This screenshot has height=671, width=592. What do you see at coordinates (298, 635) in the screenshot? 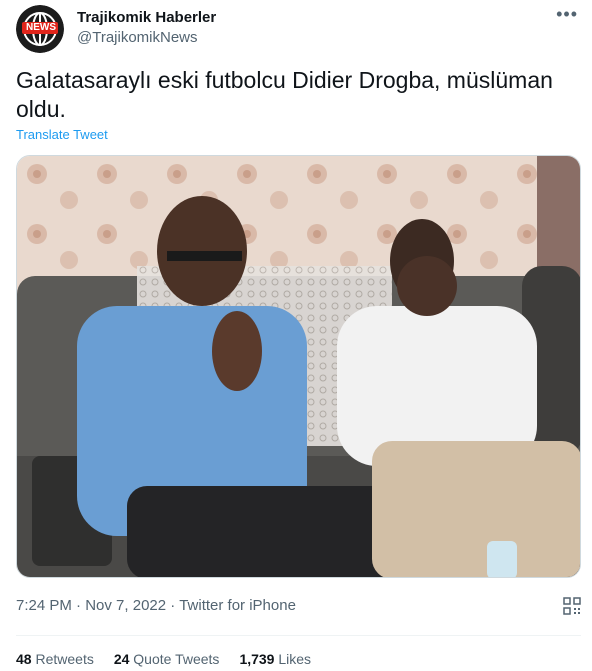
I see `divider` at bounding box center [298, 635].